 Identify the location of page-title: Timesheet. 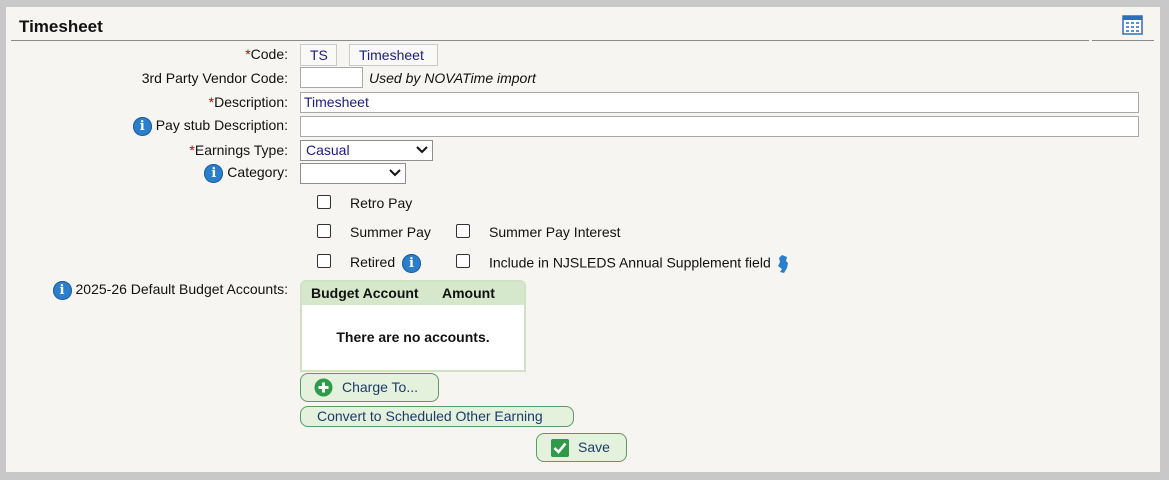
(61, 26).